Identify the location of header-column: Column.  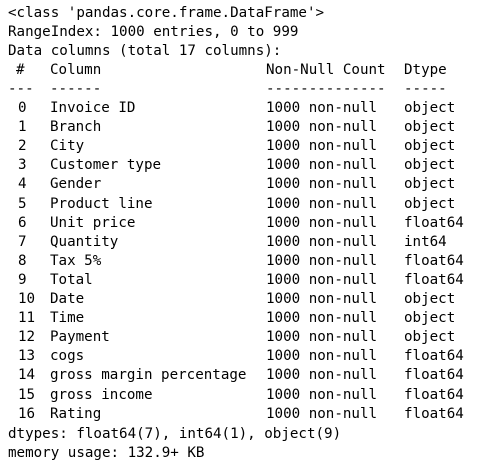
(76, 70).